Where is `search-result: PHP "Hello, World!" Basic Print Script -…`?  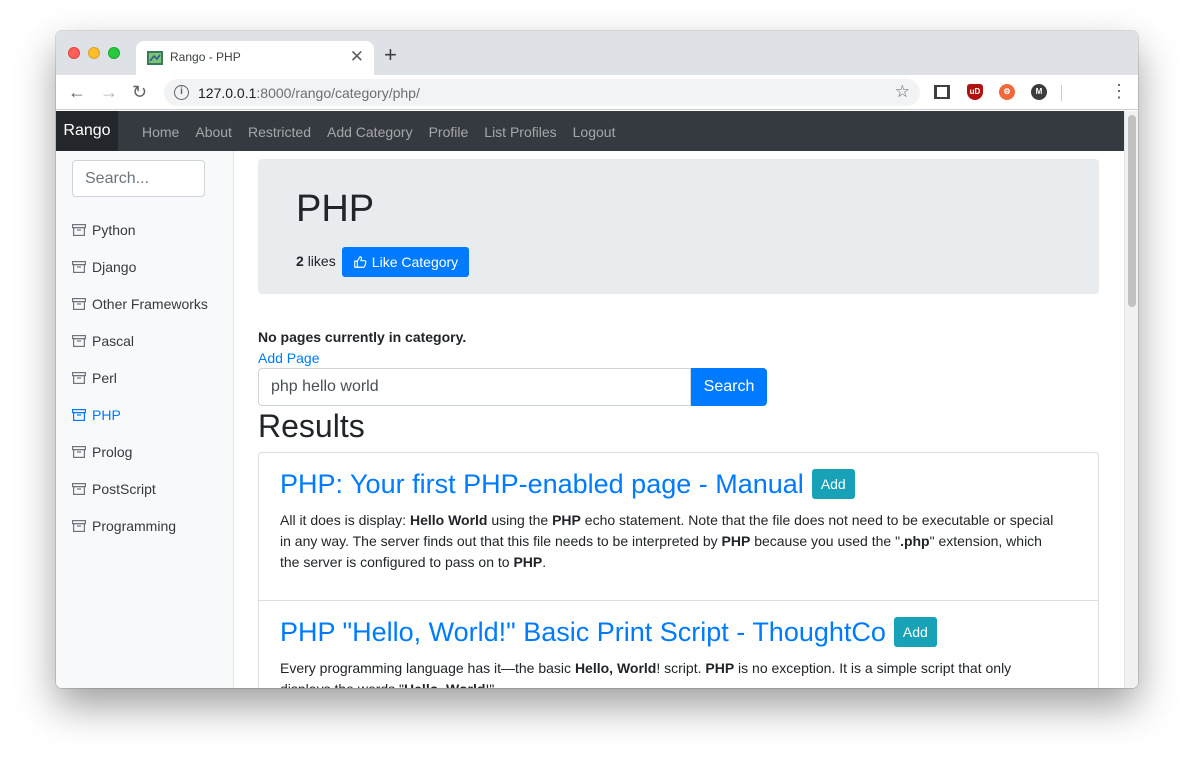
search-result: PHP "Hello, World!" Basic Print Script -… is located at coordinates (678, 644).